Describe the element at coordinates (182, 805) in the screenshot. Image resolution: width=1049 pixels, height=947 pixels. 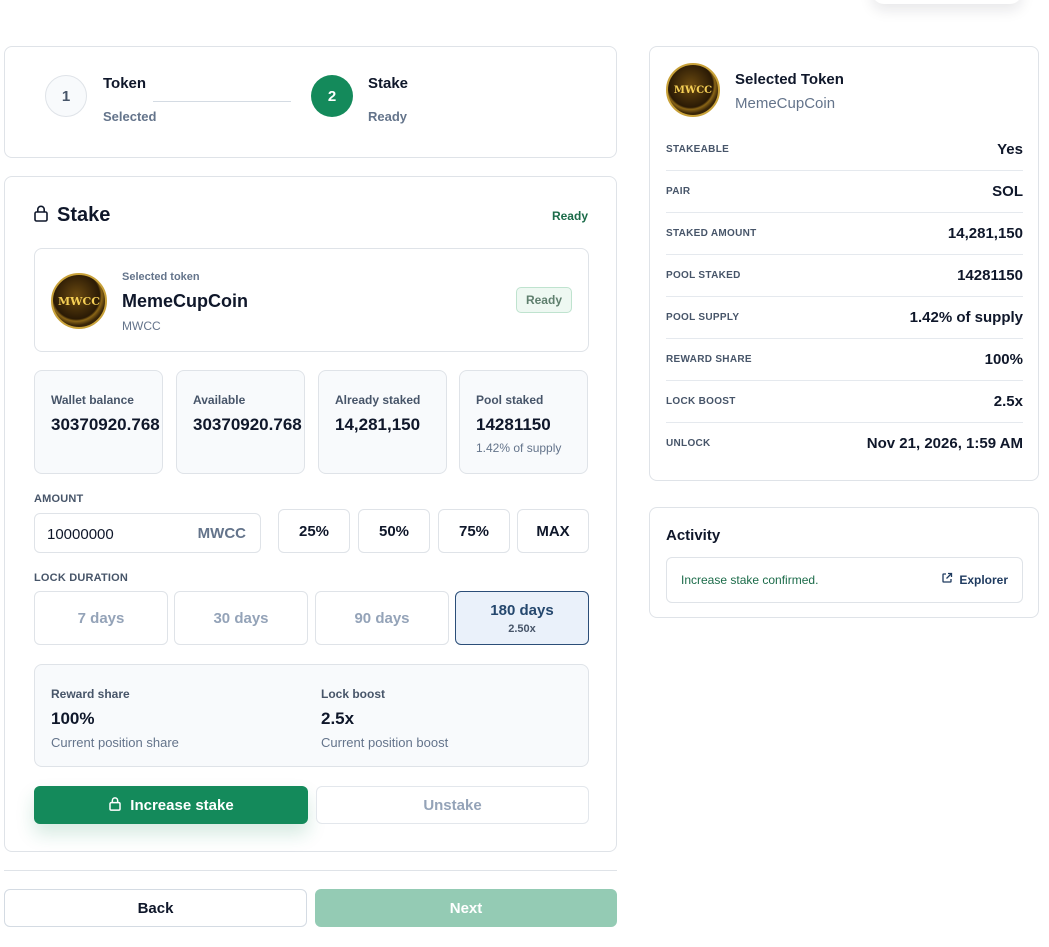
I see `increase-stake-label: Increase stake` at that location.